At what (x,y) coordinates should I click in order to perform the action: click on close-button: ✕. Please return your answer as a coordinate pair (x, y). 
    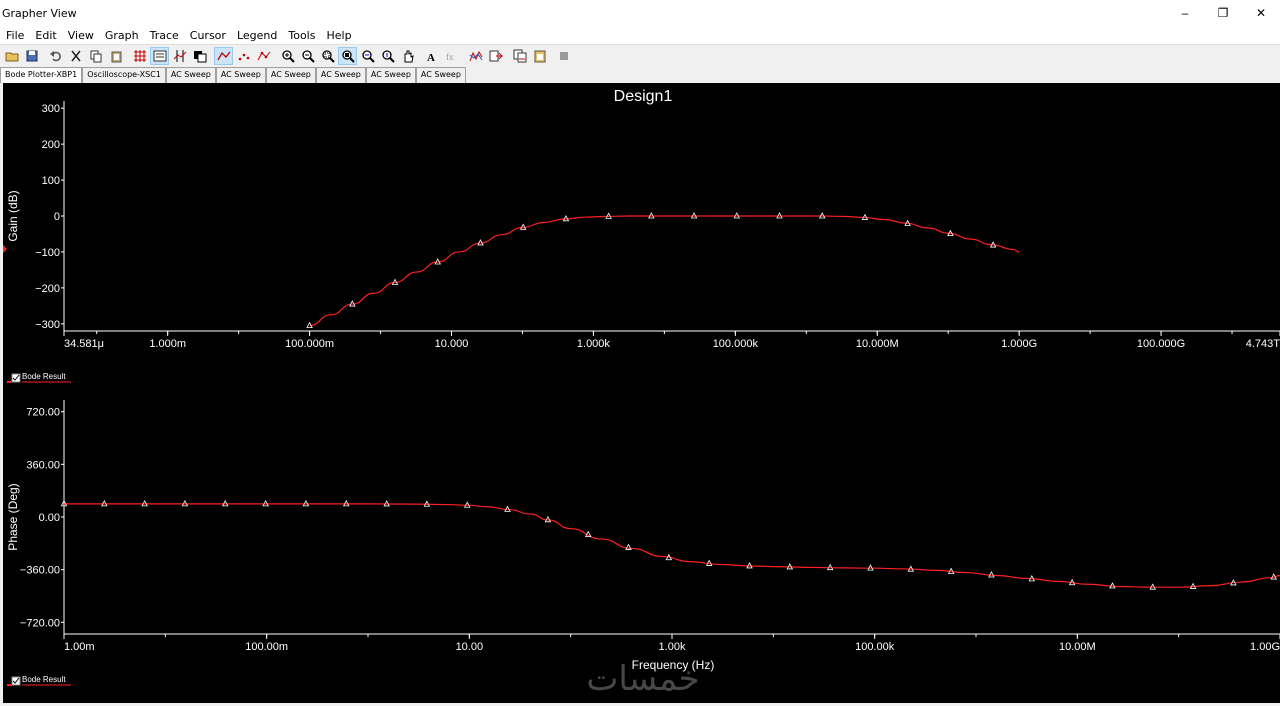
    Looking at the image, I should click on (1261, 13).